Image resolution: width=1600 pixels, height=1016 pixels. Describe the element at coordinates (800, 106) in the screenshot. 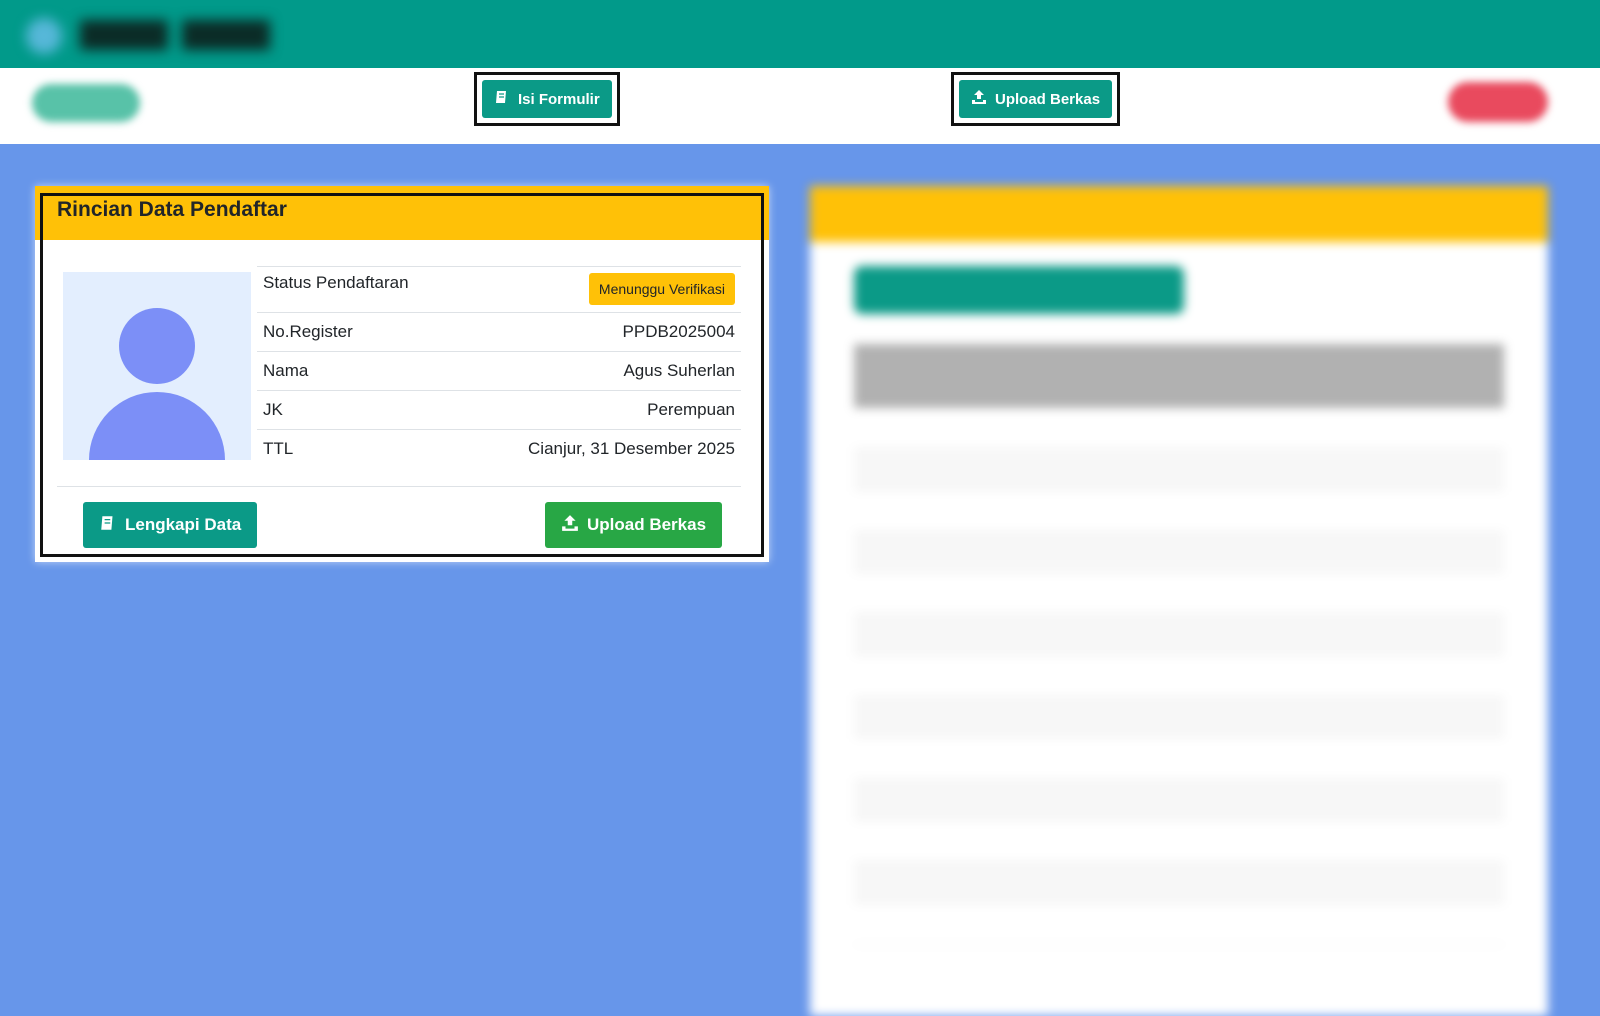

I see `navigation-bar: Isi Formulir Upload Berkas` at that location.